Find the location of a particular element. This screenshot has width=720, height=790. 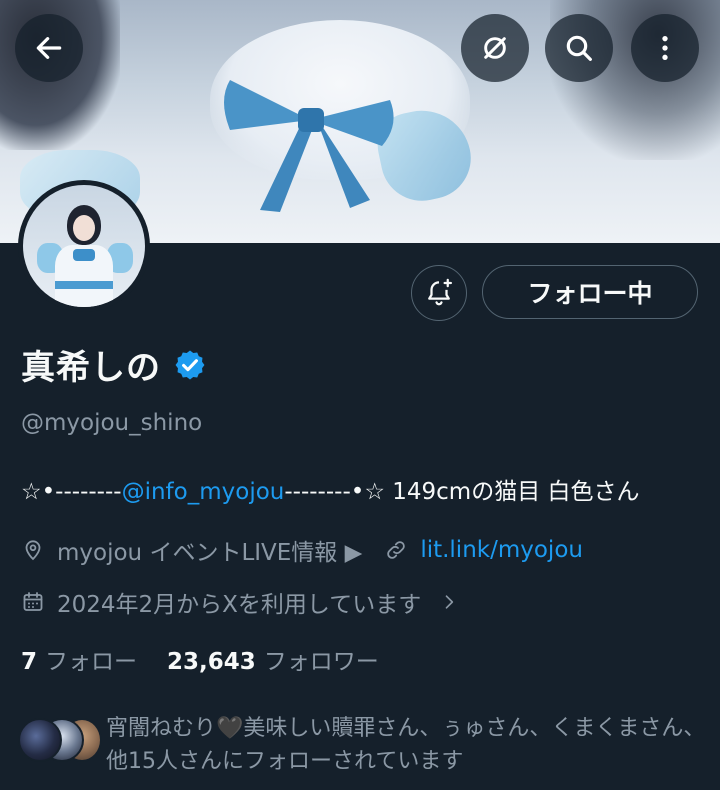

followers-stat: 23,643 フォロワー is located at coordinates (273, 659).